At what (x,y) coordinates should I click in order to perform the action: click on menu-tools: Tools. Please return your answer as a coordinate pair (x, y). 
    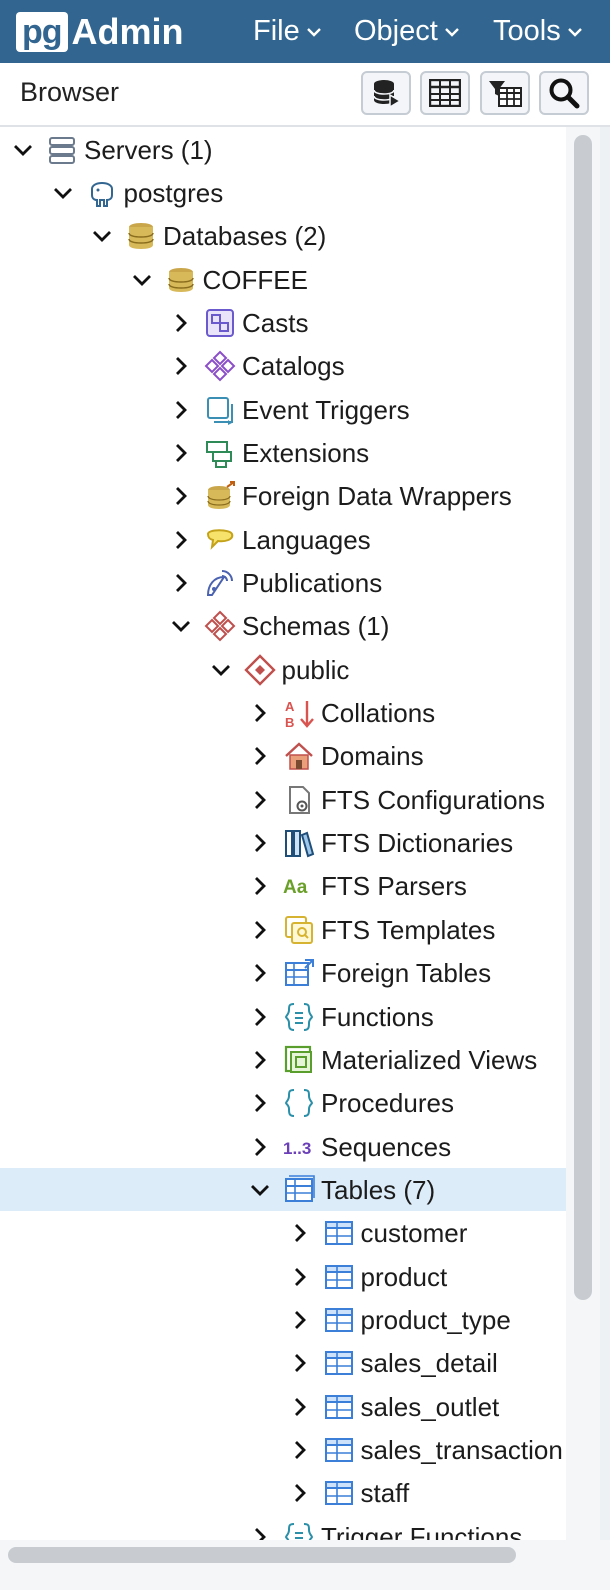
    Looking at the image, I should click on (538, 31).